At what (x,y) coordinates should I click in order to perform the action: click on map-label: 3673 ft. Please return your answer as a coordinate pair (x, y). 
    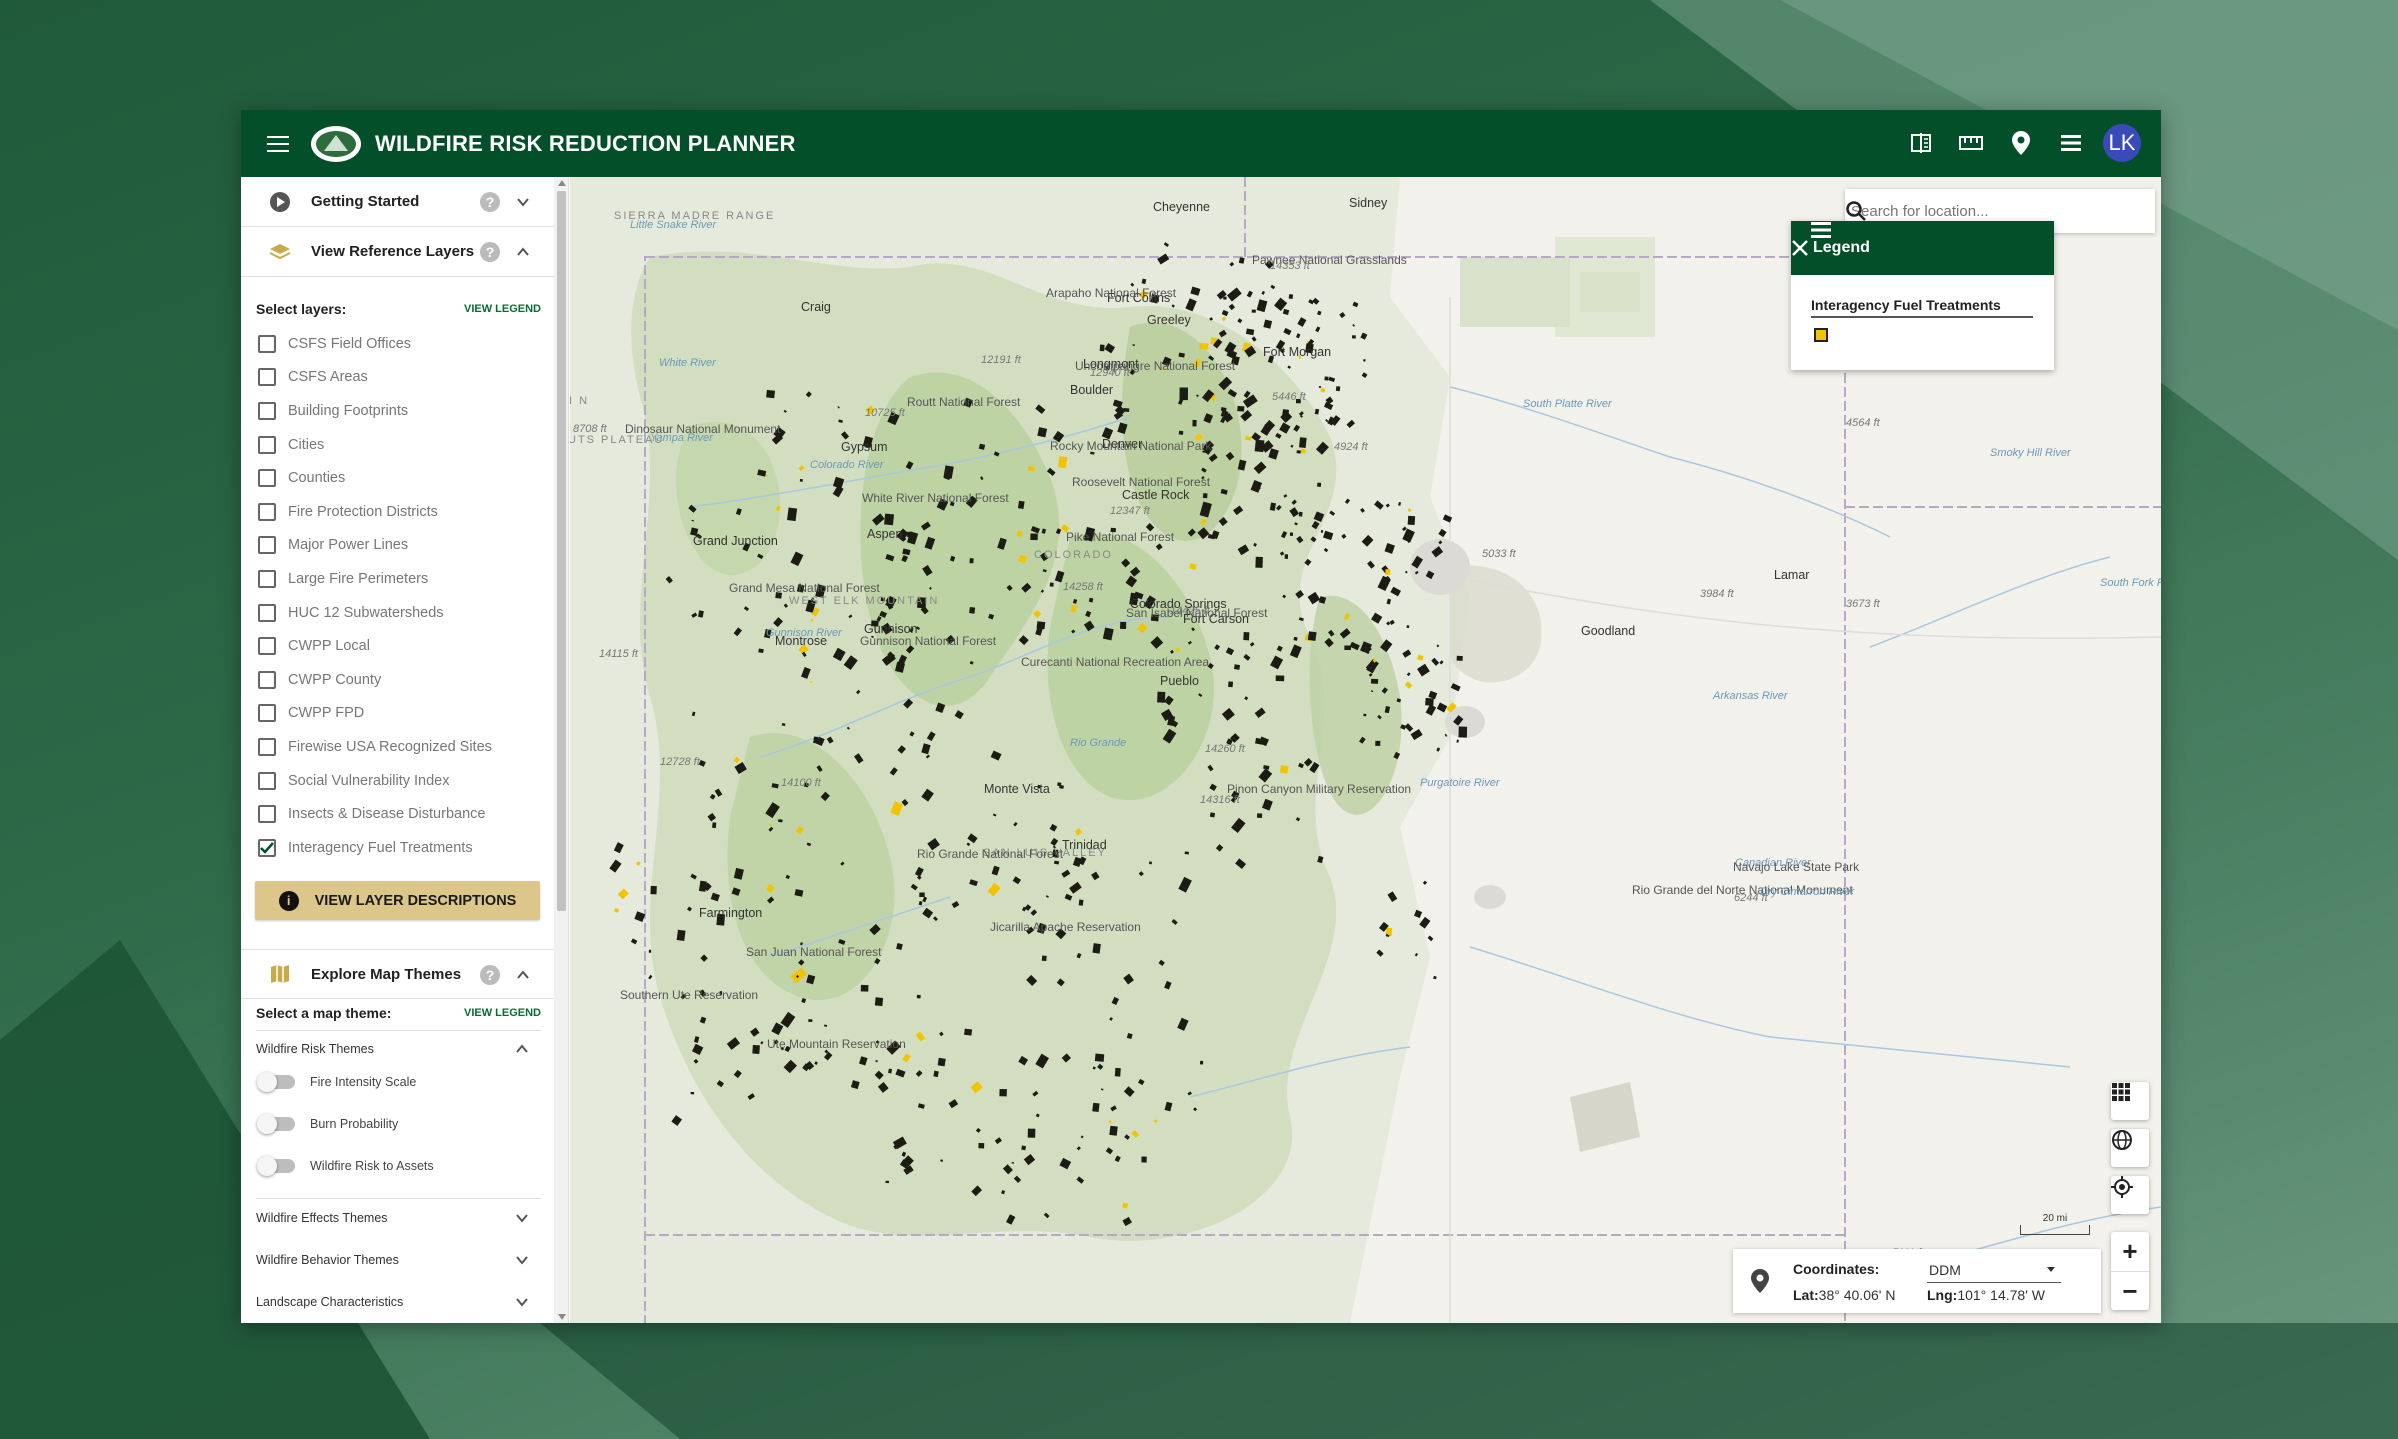
    Looking at the image, I should click on (1863, 604).